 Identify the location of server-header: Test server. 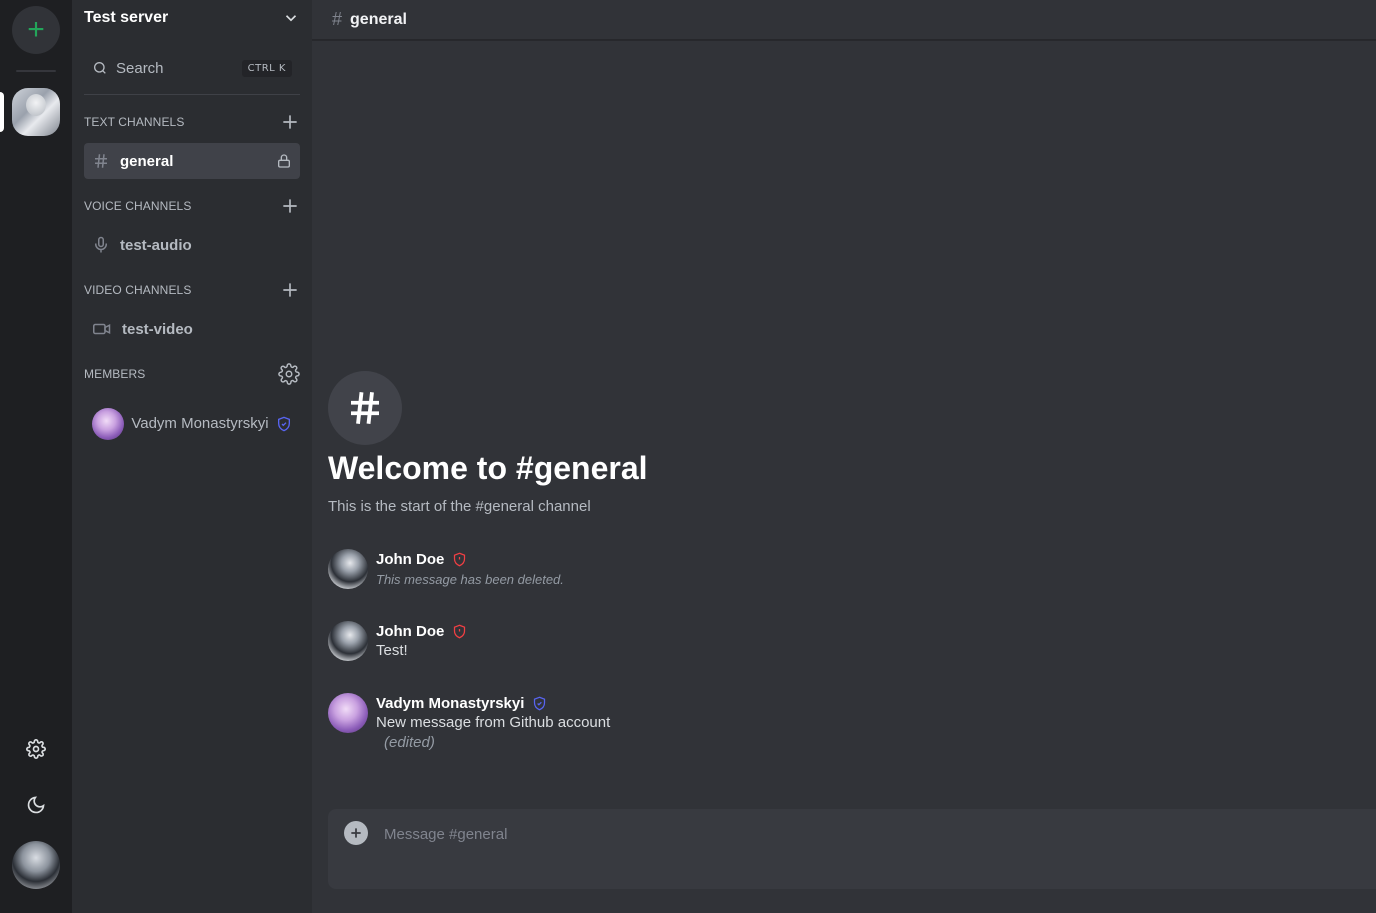
(192, 18).